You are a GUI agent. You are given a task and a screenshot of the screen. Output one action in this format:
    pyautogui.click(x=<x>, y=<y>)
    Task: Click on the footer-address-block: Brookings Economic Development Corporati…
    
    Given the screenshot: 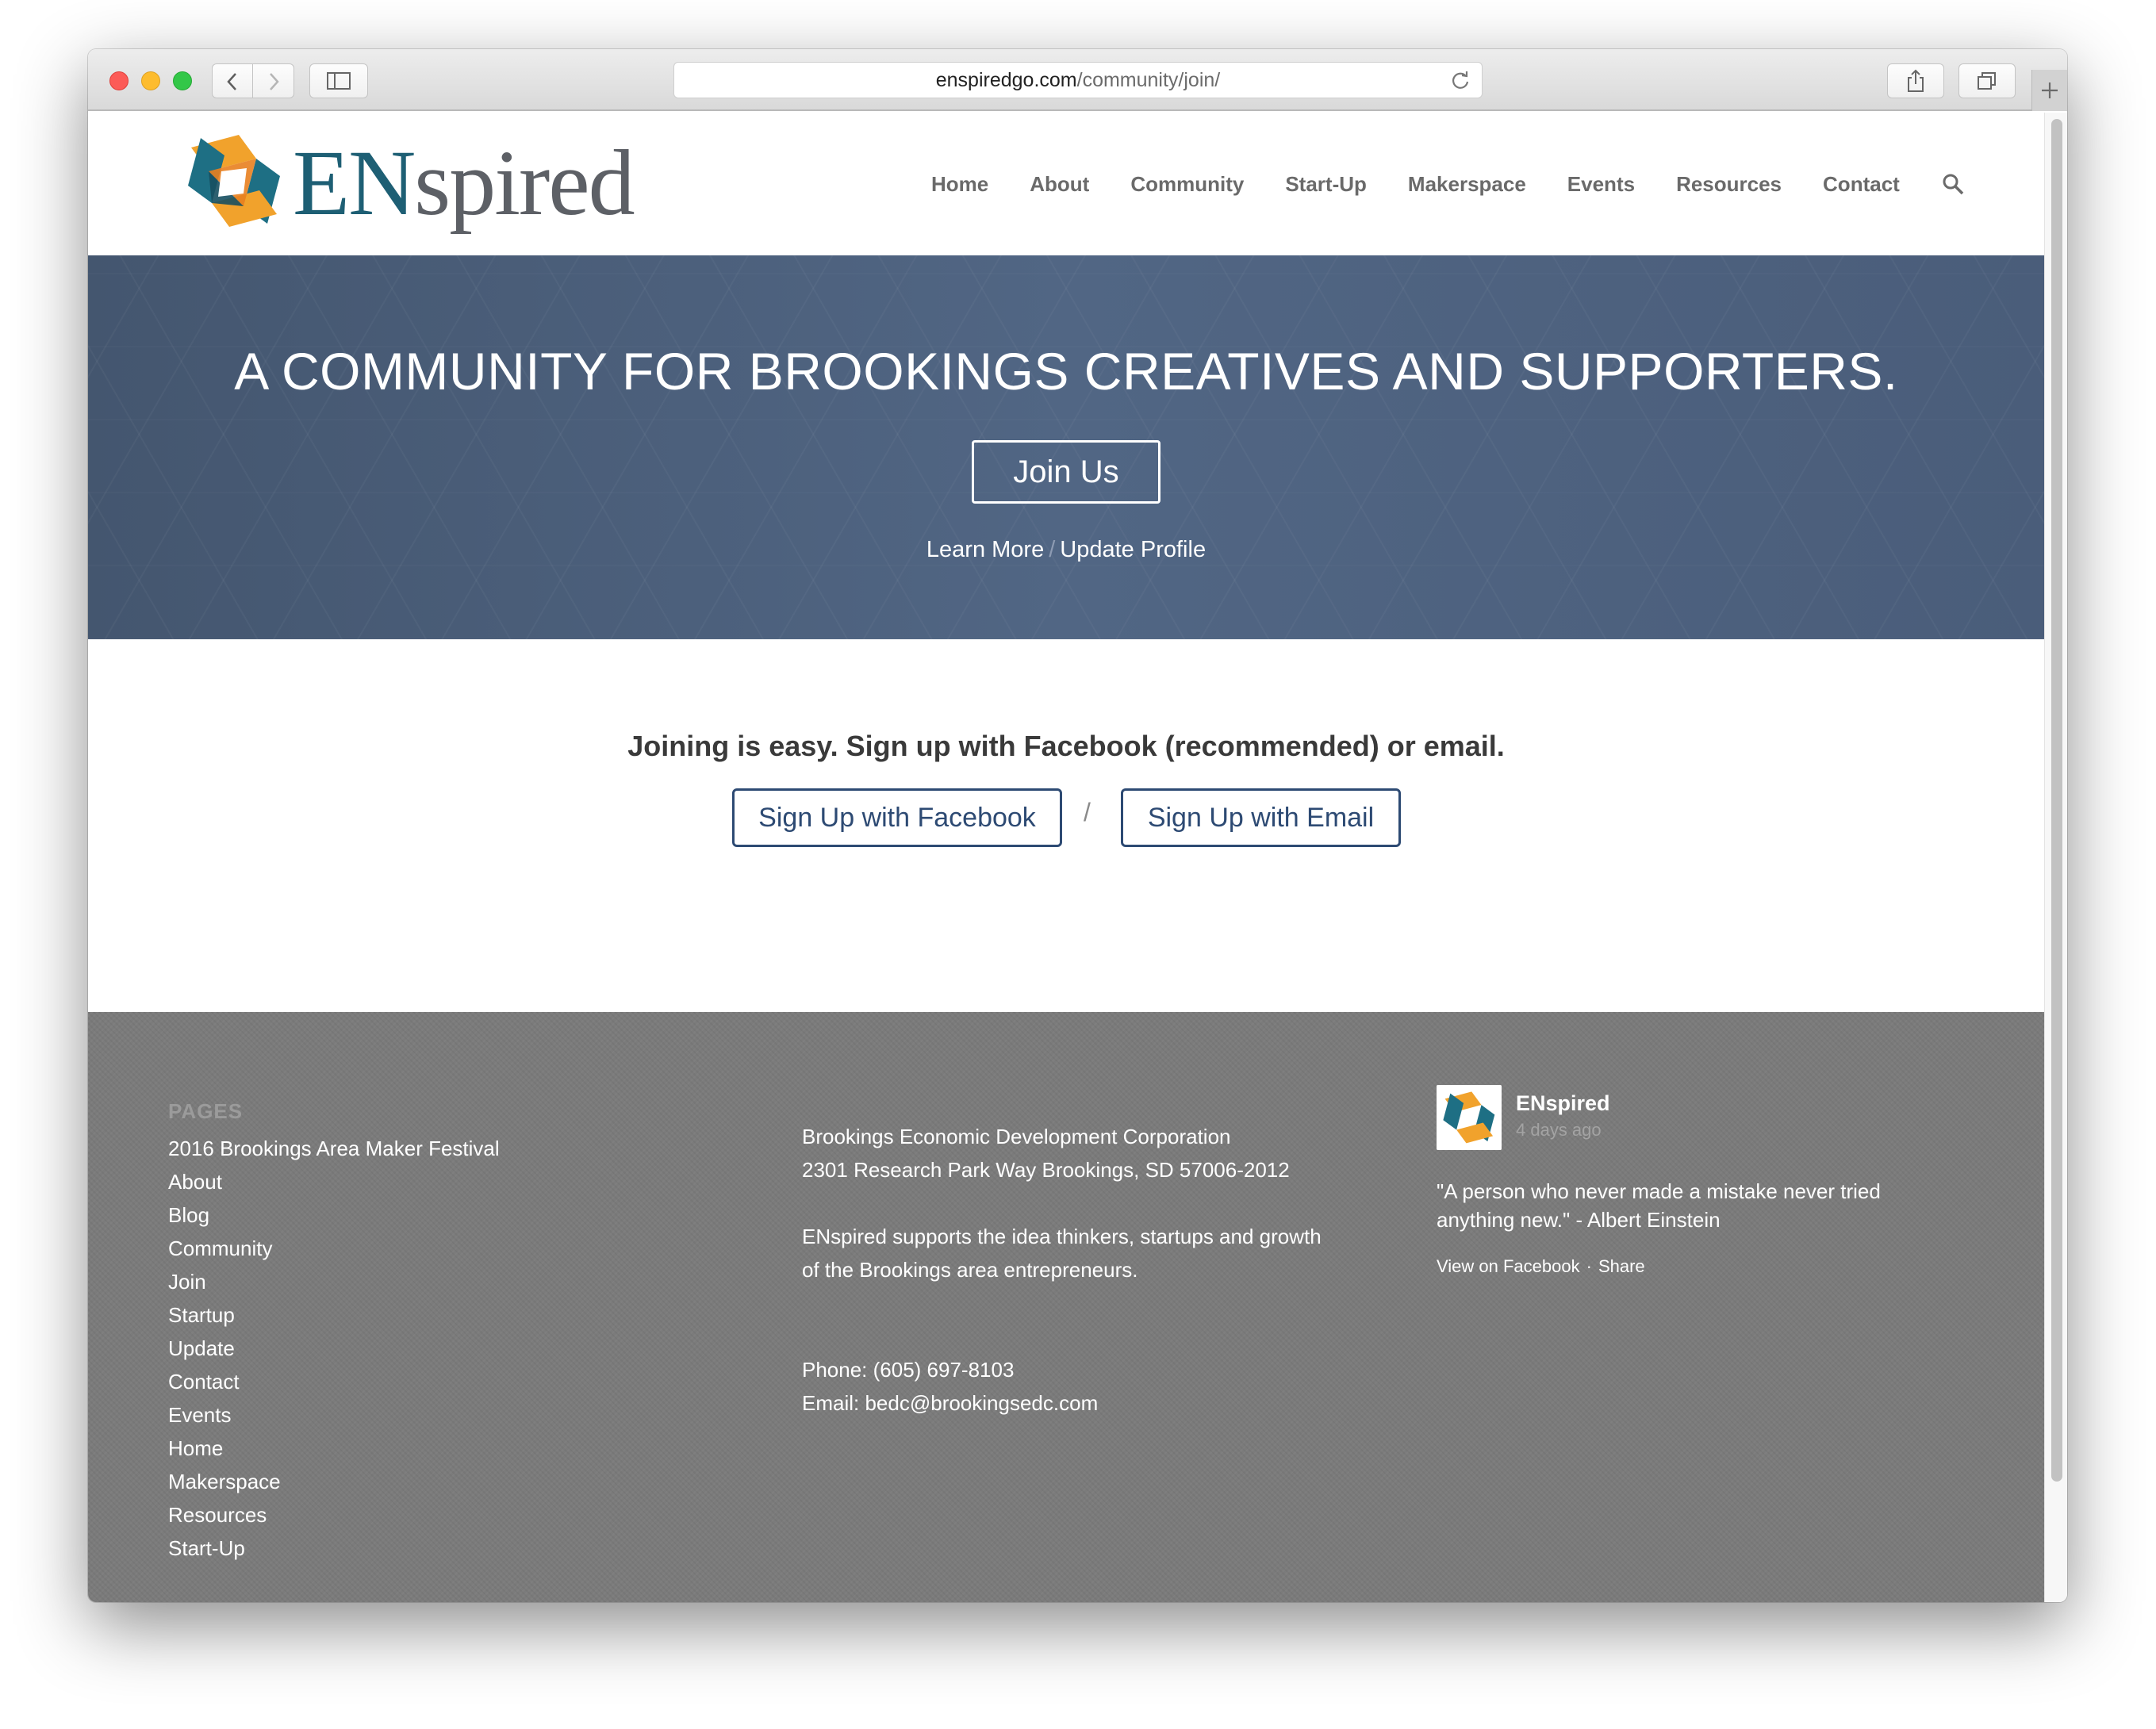 What is the action you would take?
    pyautogui.click(x=1062, y=1154)
    